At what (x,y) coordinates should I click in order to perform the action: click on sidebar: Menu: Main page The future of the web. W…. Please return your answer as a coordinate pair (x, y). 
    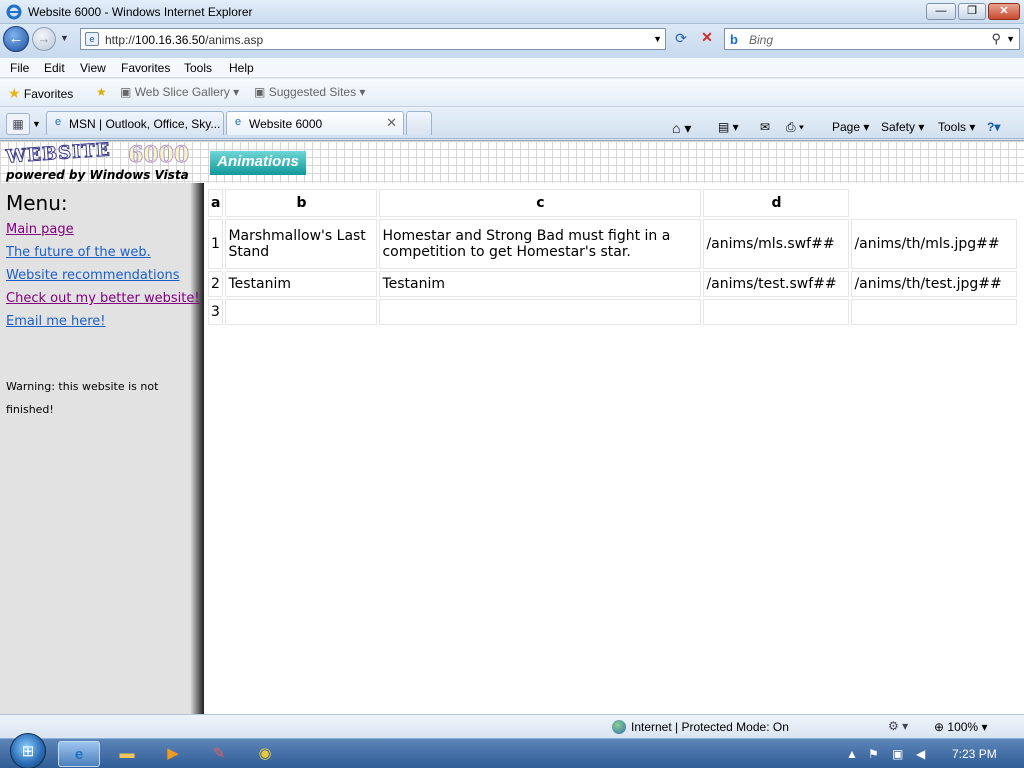
    Looking at the image, I should click on (102, 449).